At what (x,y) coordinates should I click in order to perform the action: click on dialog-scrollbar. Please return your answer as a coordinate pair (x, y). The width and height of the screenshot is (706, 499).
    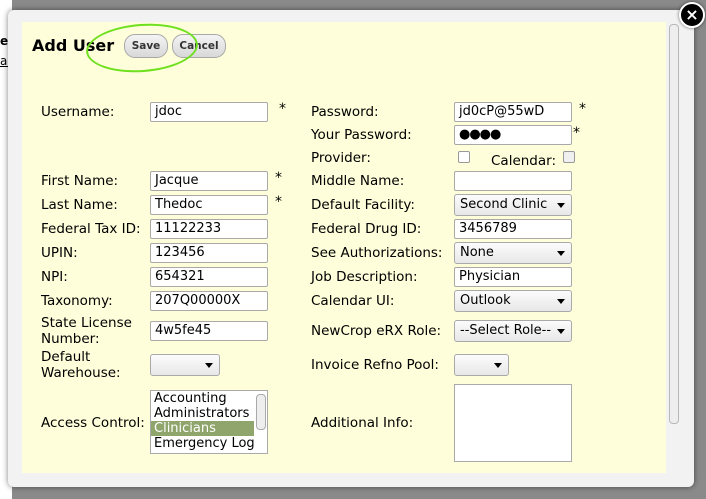
    Looking at the image, I should click on (673, 247).